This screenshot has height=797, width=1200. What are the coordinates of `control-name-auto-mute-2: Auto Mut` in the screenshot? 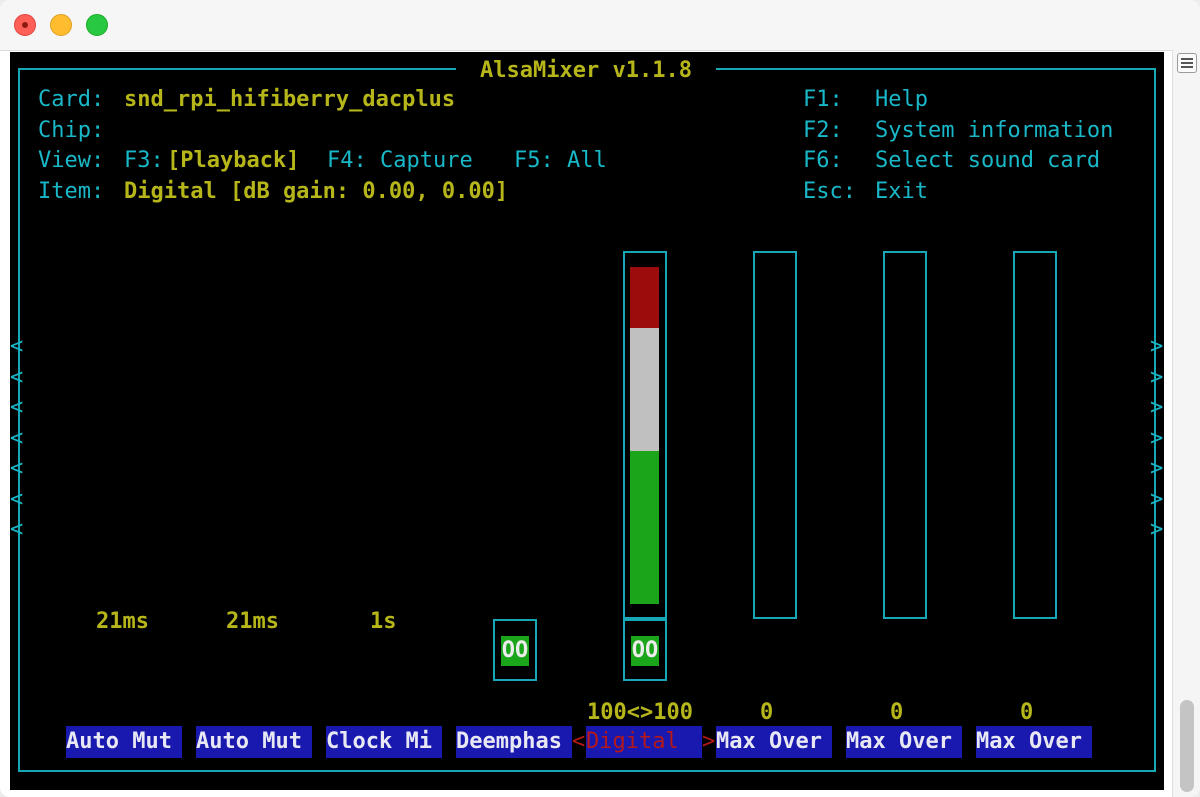 It's located at (254, 742).